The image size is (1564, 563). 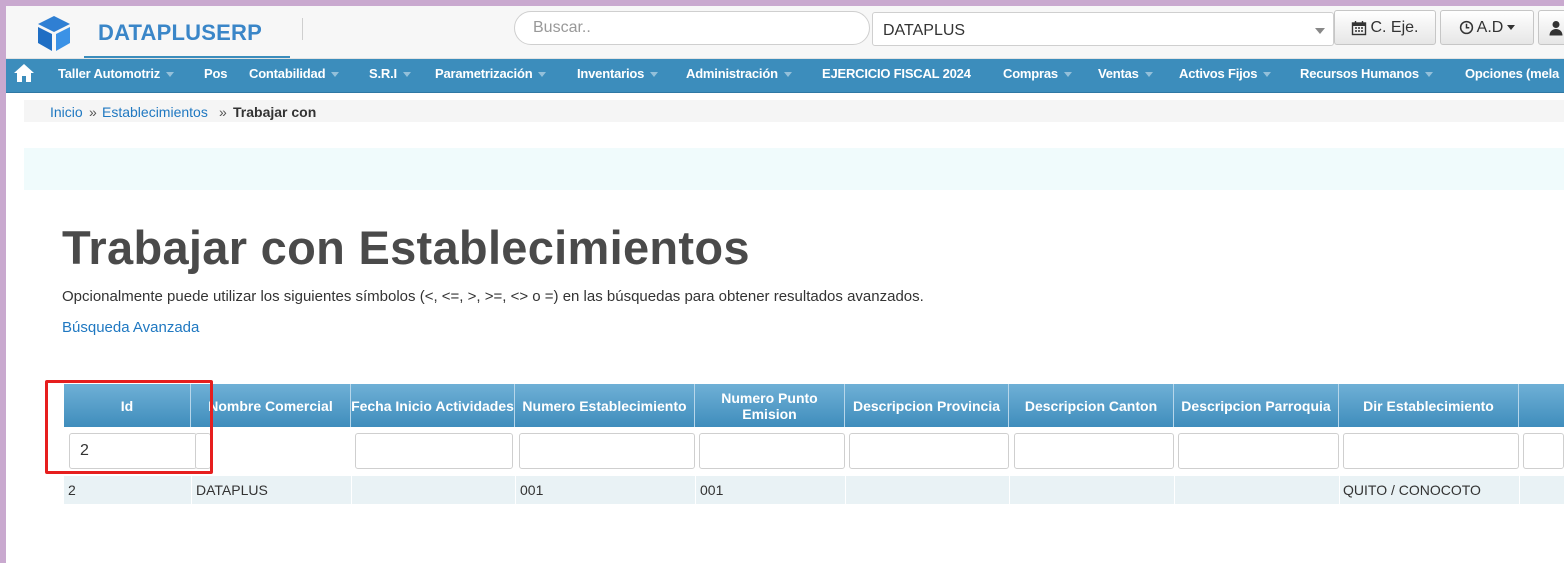 What do you see at coordinates (794, 169) in the screenshot?
I see `info-bar` at bounding box center [794, 169].